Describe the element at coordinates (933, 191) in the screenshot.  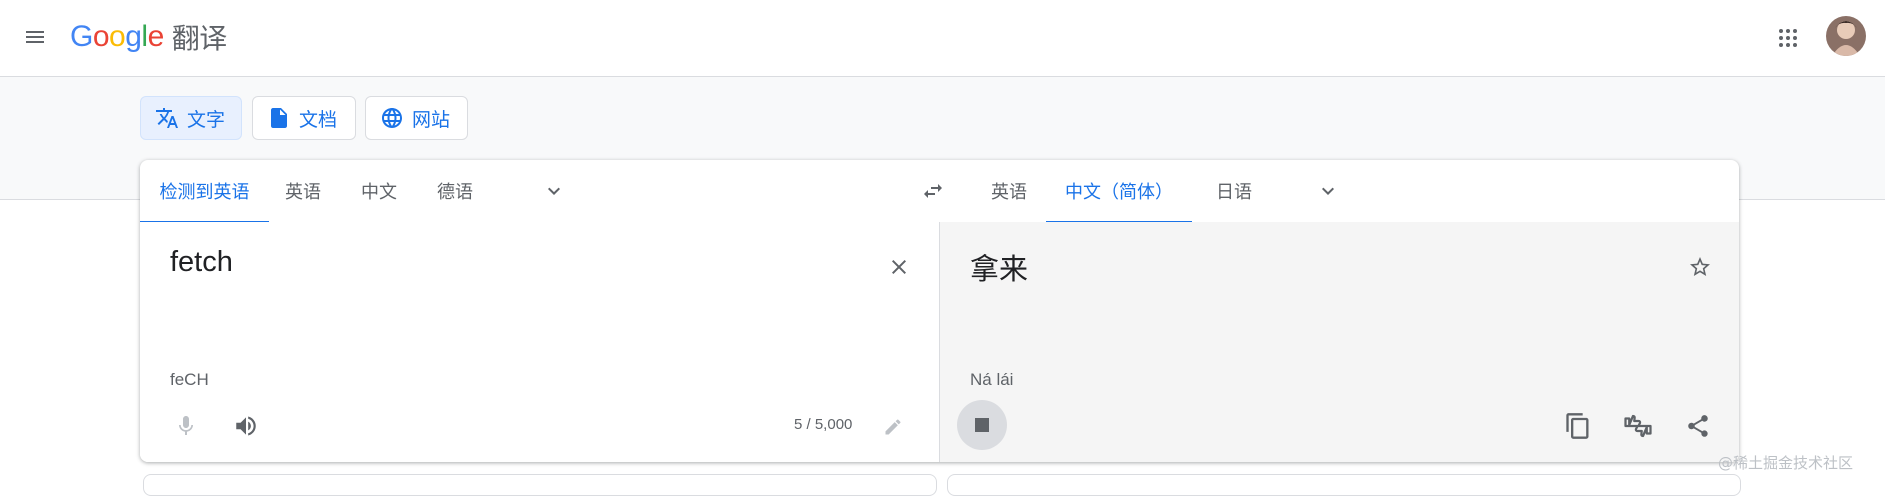
I see `swap-languages-icon` at that location.